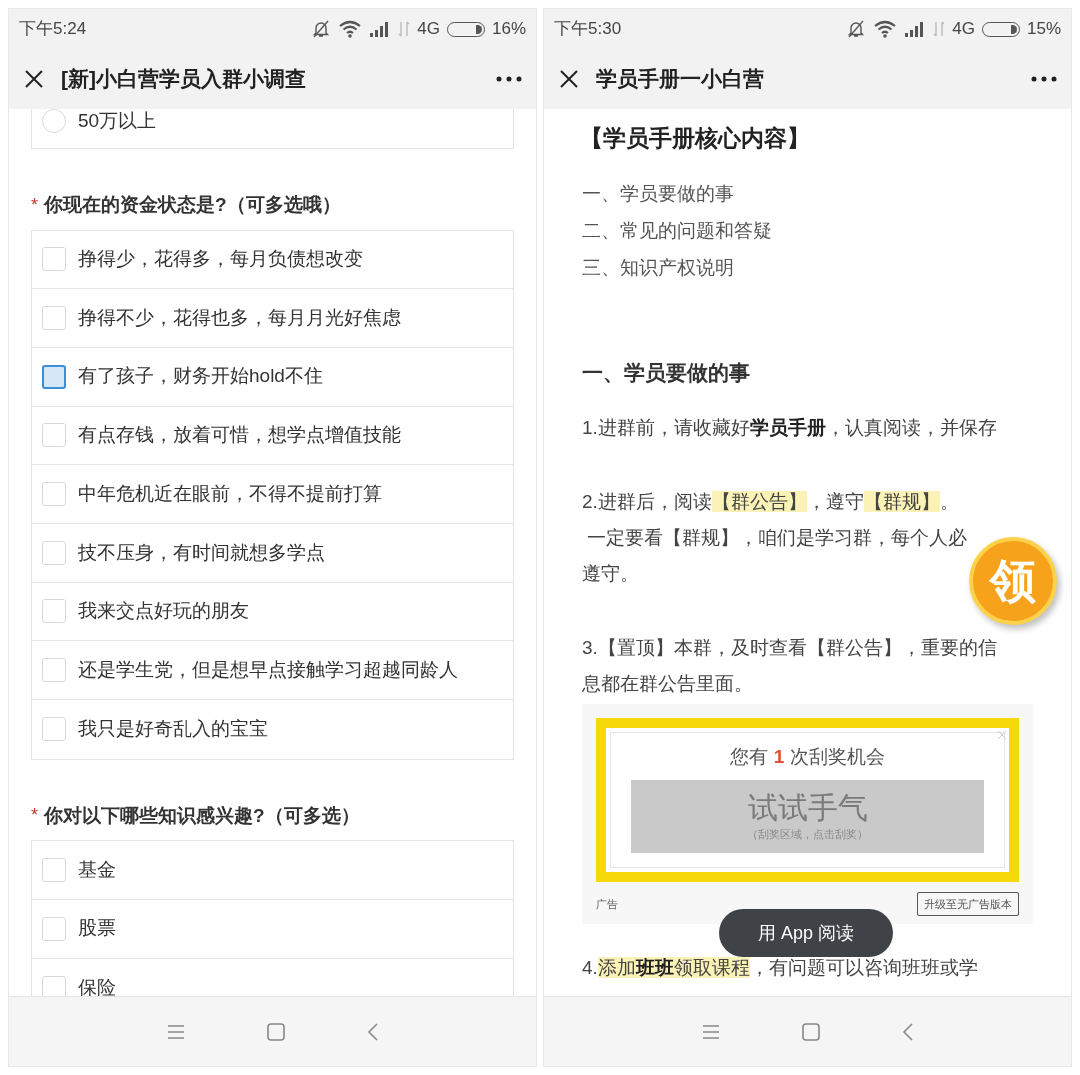 This screenshot has width=1080, height=1075. What do you see at coordinates (201, 552) in the screenshot?
I see `option-label: 技不压身，有时间就想多学点` at bounding box center [201, 552].